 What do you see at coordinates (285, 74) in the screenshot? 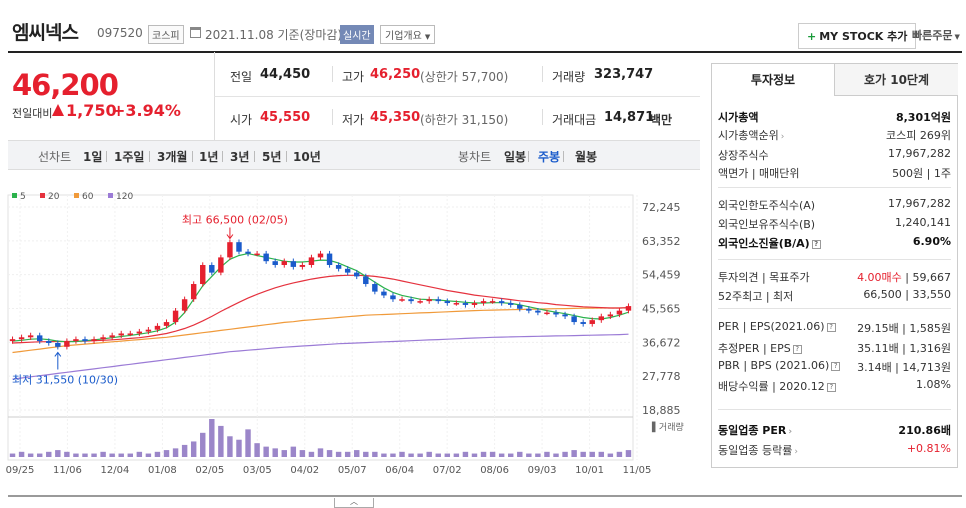
I see `prev-close-value: 44,450` at bounding box center [285, 74].